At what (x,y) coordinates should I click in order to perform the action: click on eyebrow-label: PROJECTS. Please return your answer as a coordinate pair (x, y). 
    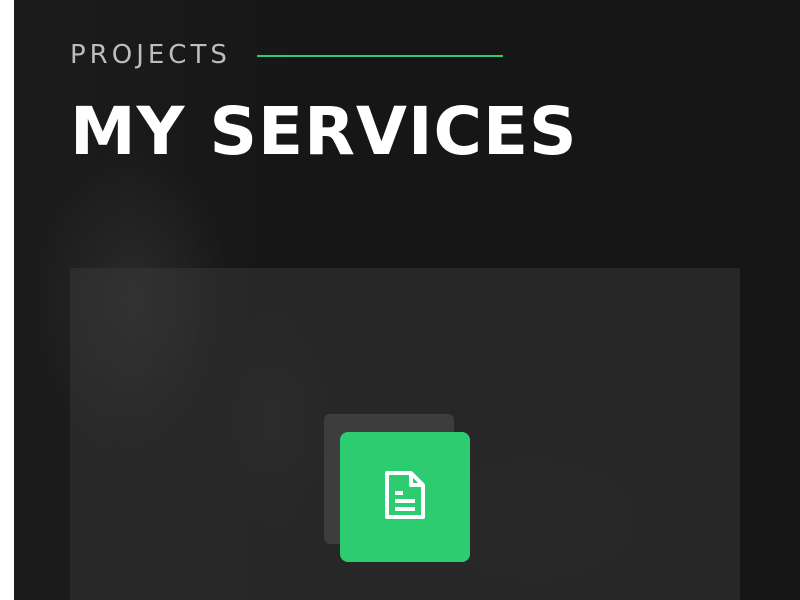
    Looking at the image, I should click on (150, 55).